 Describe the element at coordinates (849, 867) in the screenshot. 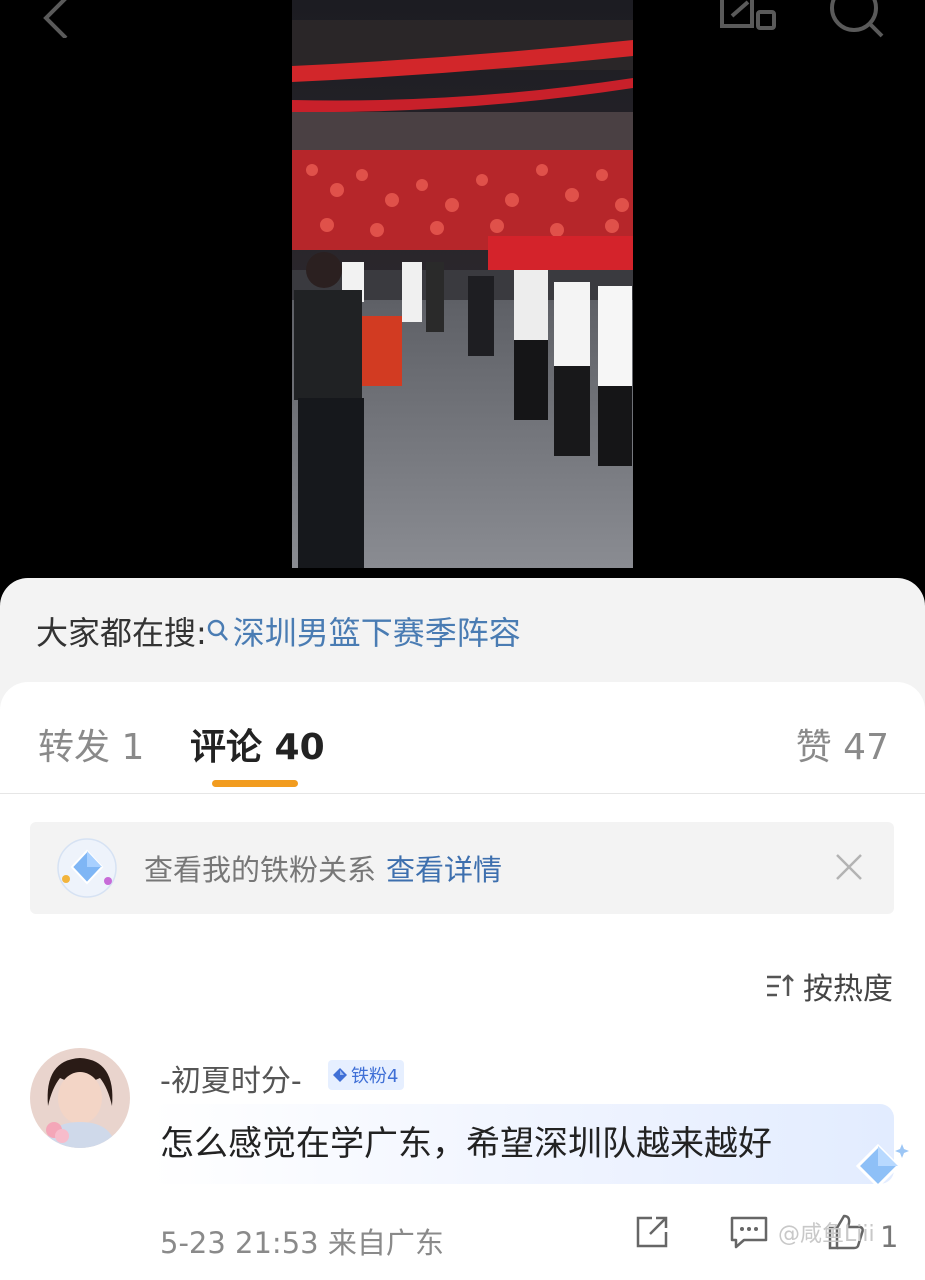

I see `close-icon` at that location.